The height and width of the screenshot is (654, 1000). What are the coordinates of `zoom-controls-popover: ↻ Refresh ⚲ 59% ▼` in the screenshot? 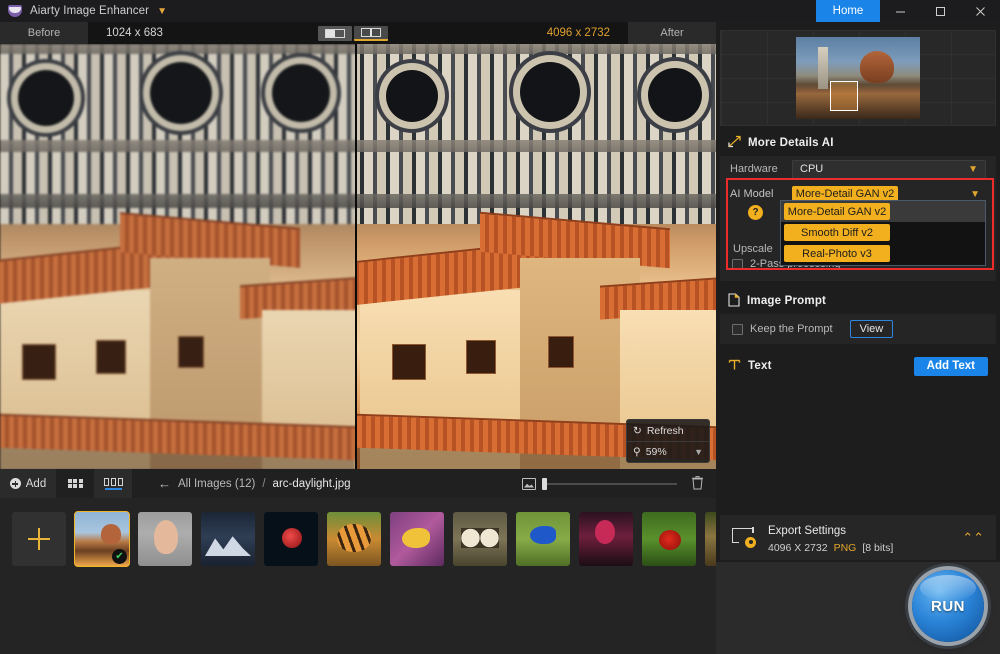 It's located at (668, 441).